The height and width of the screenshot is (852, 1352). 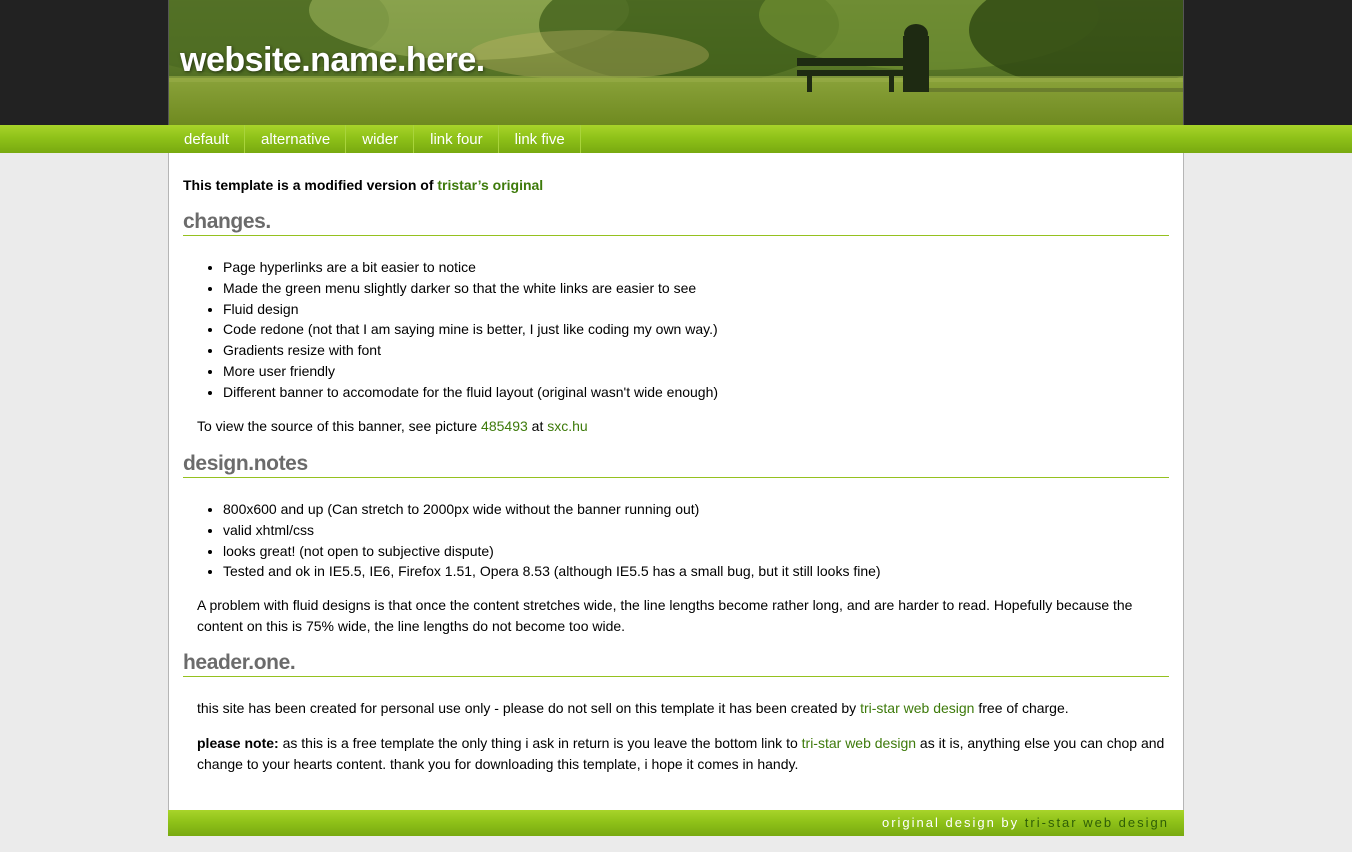 What do you see at coordinates (567, 426) in the screenshot?
I see `sxc-link: sxc.hu` at bounding box center [567, 426].